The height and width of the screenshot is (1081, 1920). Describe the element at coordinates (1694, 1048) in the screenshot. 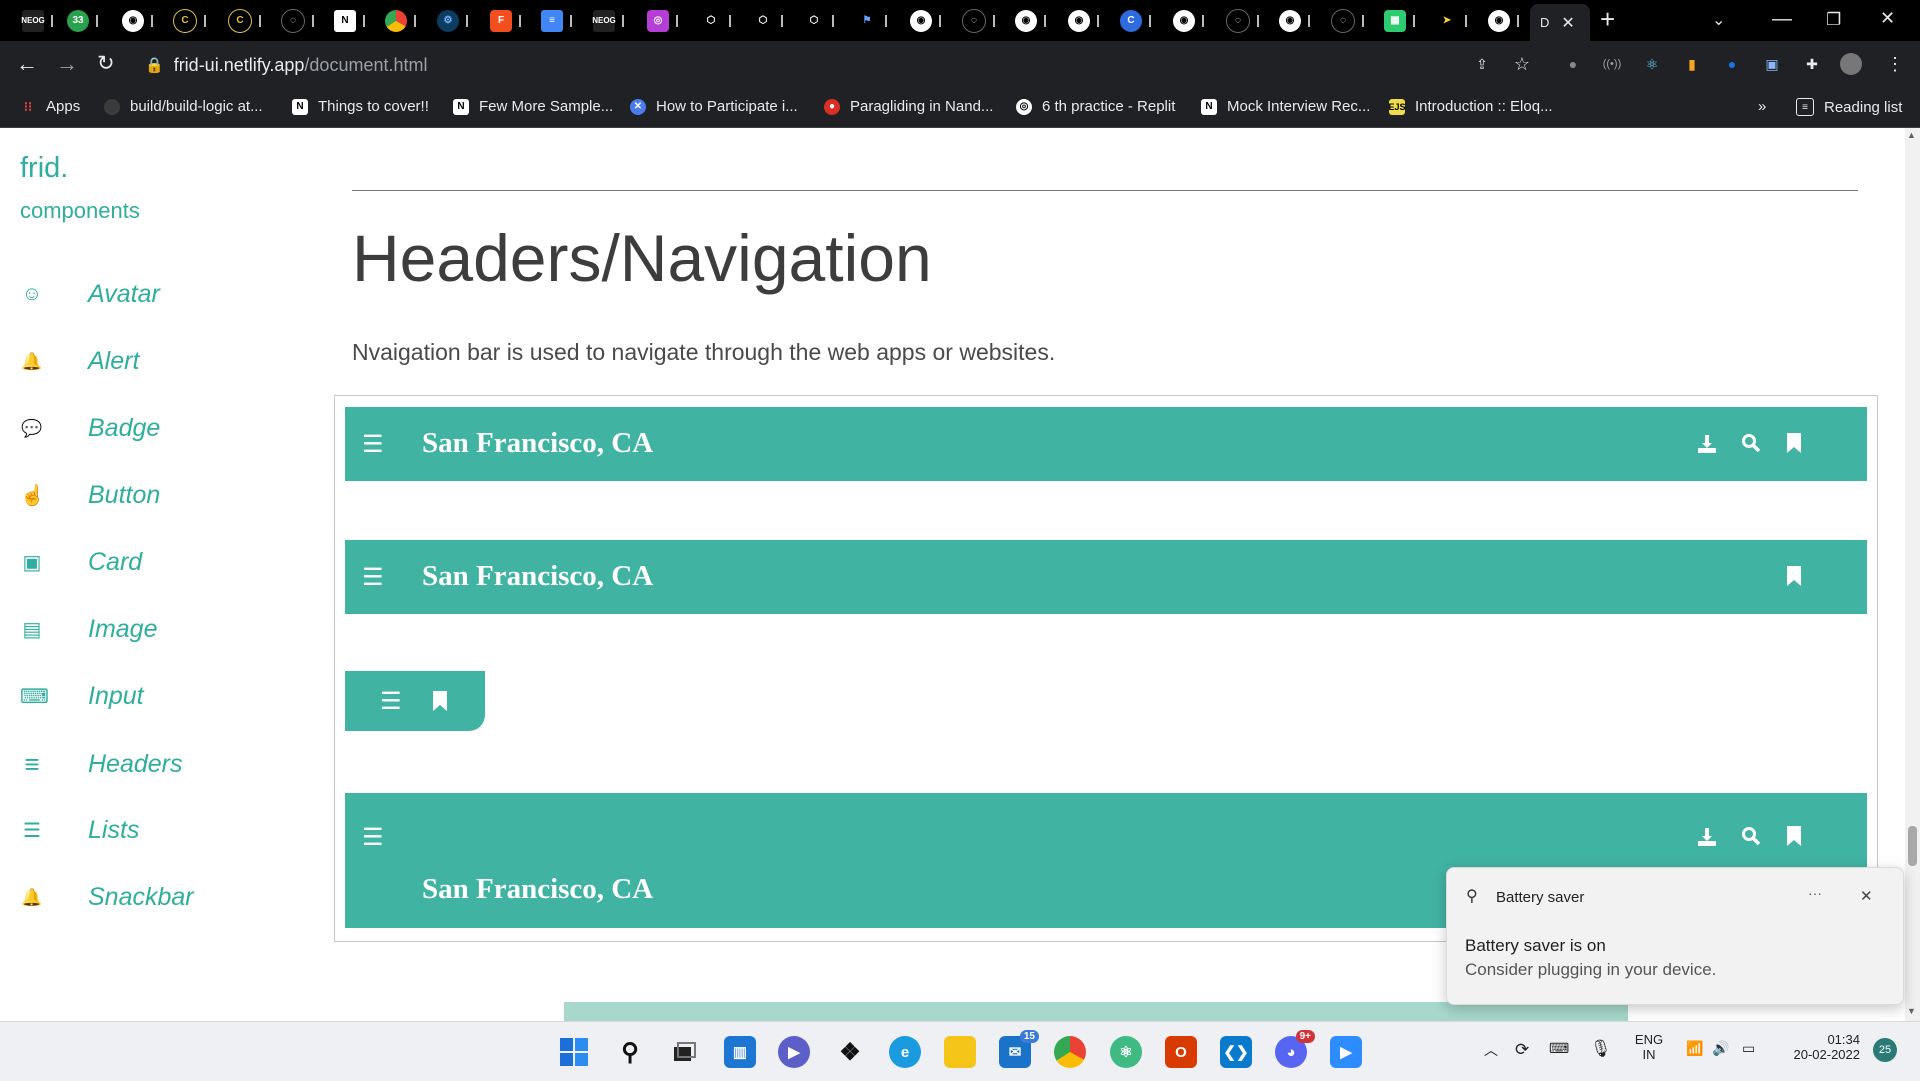

I see `wifi-icon: 📶` at that location.